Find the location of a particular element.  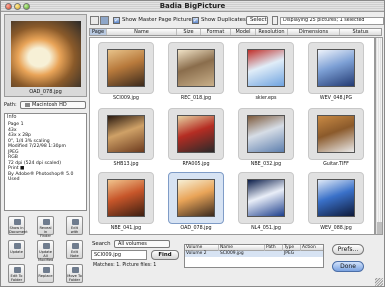

column-resolution: Resolution is located at coordinates (272, 32).